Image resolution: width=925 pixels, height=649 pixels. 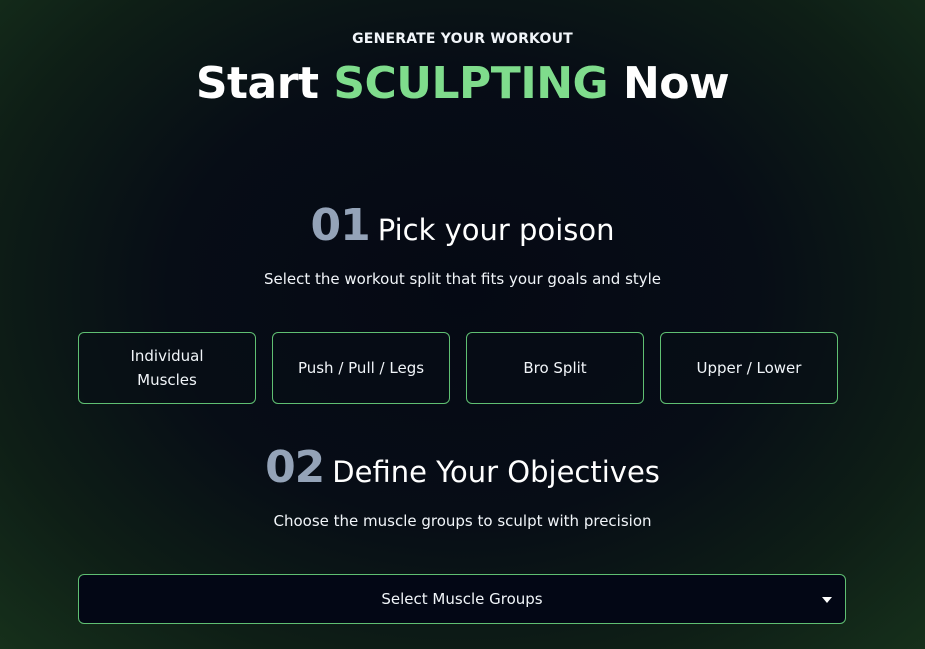 What do you see at coordinates (496, 230) in the screenshot?
I see `step1-title: Pick your poison` at bounding box center [496, 230].